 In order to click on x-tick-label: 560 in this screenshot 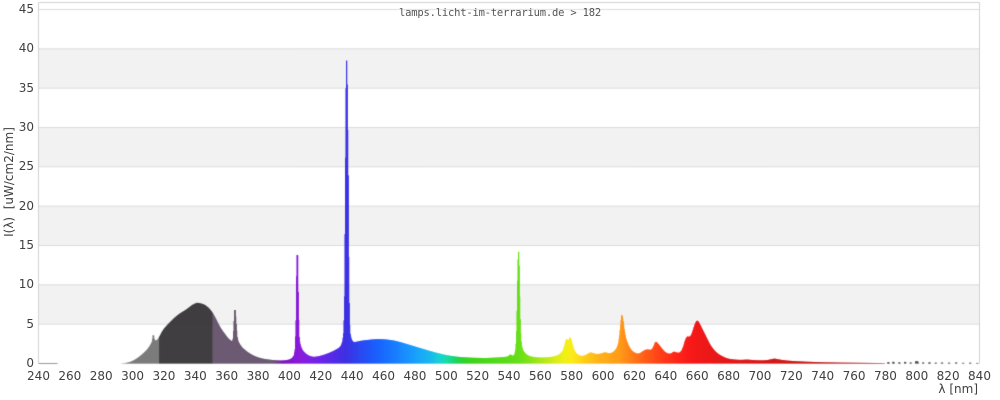, I will do `click(540, 376)`.